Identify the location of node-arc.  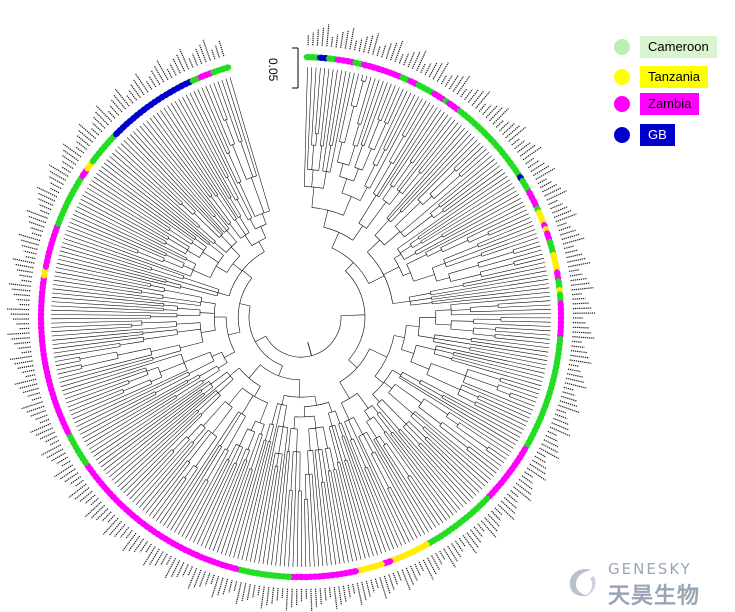
(389, 488).